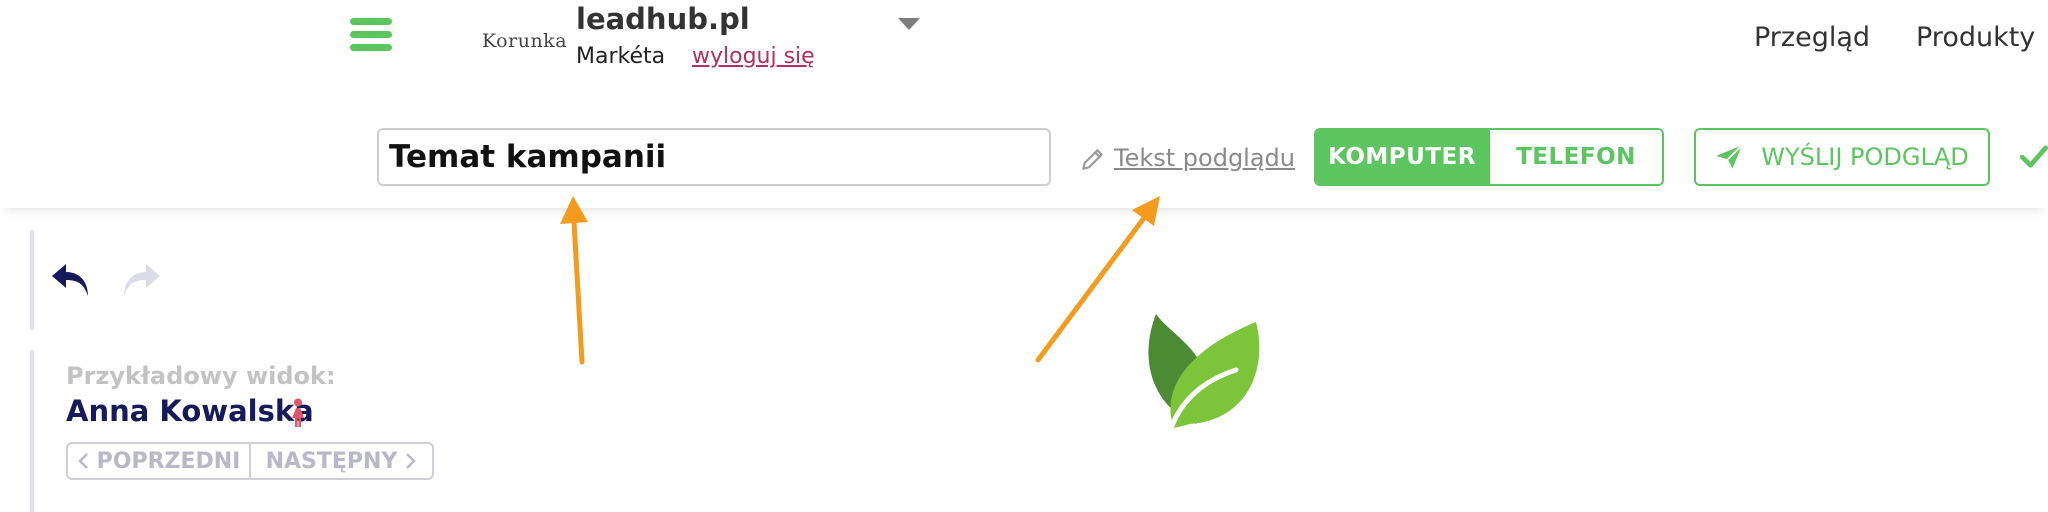 This screenshot has height=512, width=2048. What do you see at coordinates (1812, 37) in the screenshot?
I see `nav-link-overview: Przegląd` at bounding box center [1812, 37].